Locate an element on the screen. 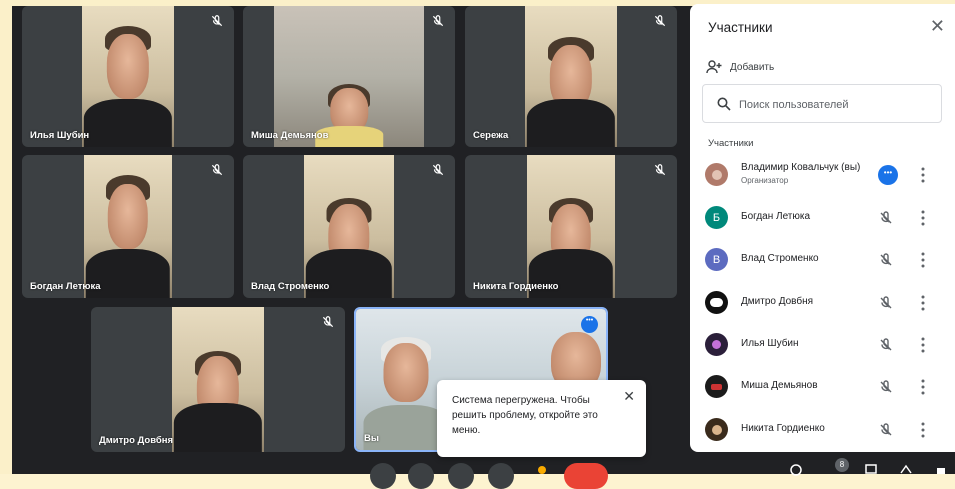  warning-indicator is located at coordinates (542, 470).